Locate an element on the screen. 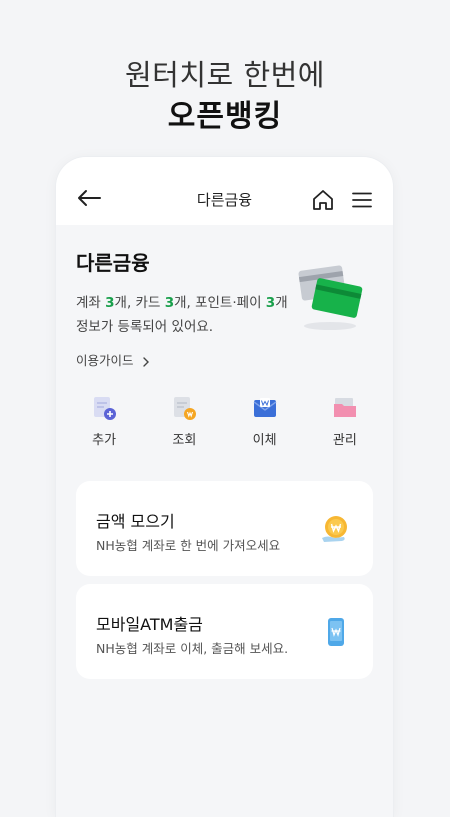  promo-line1: 원터치로 한번에 is located at coordinates (225, 75).